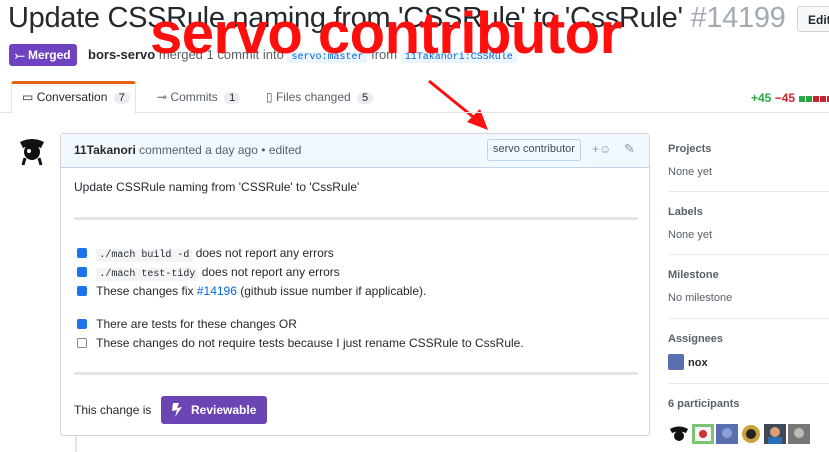 This screenshot has width=829, height=452. I want to click on pr-number: #14199, so click(738, 18).